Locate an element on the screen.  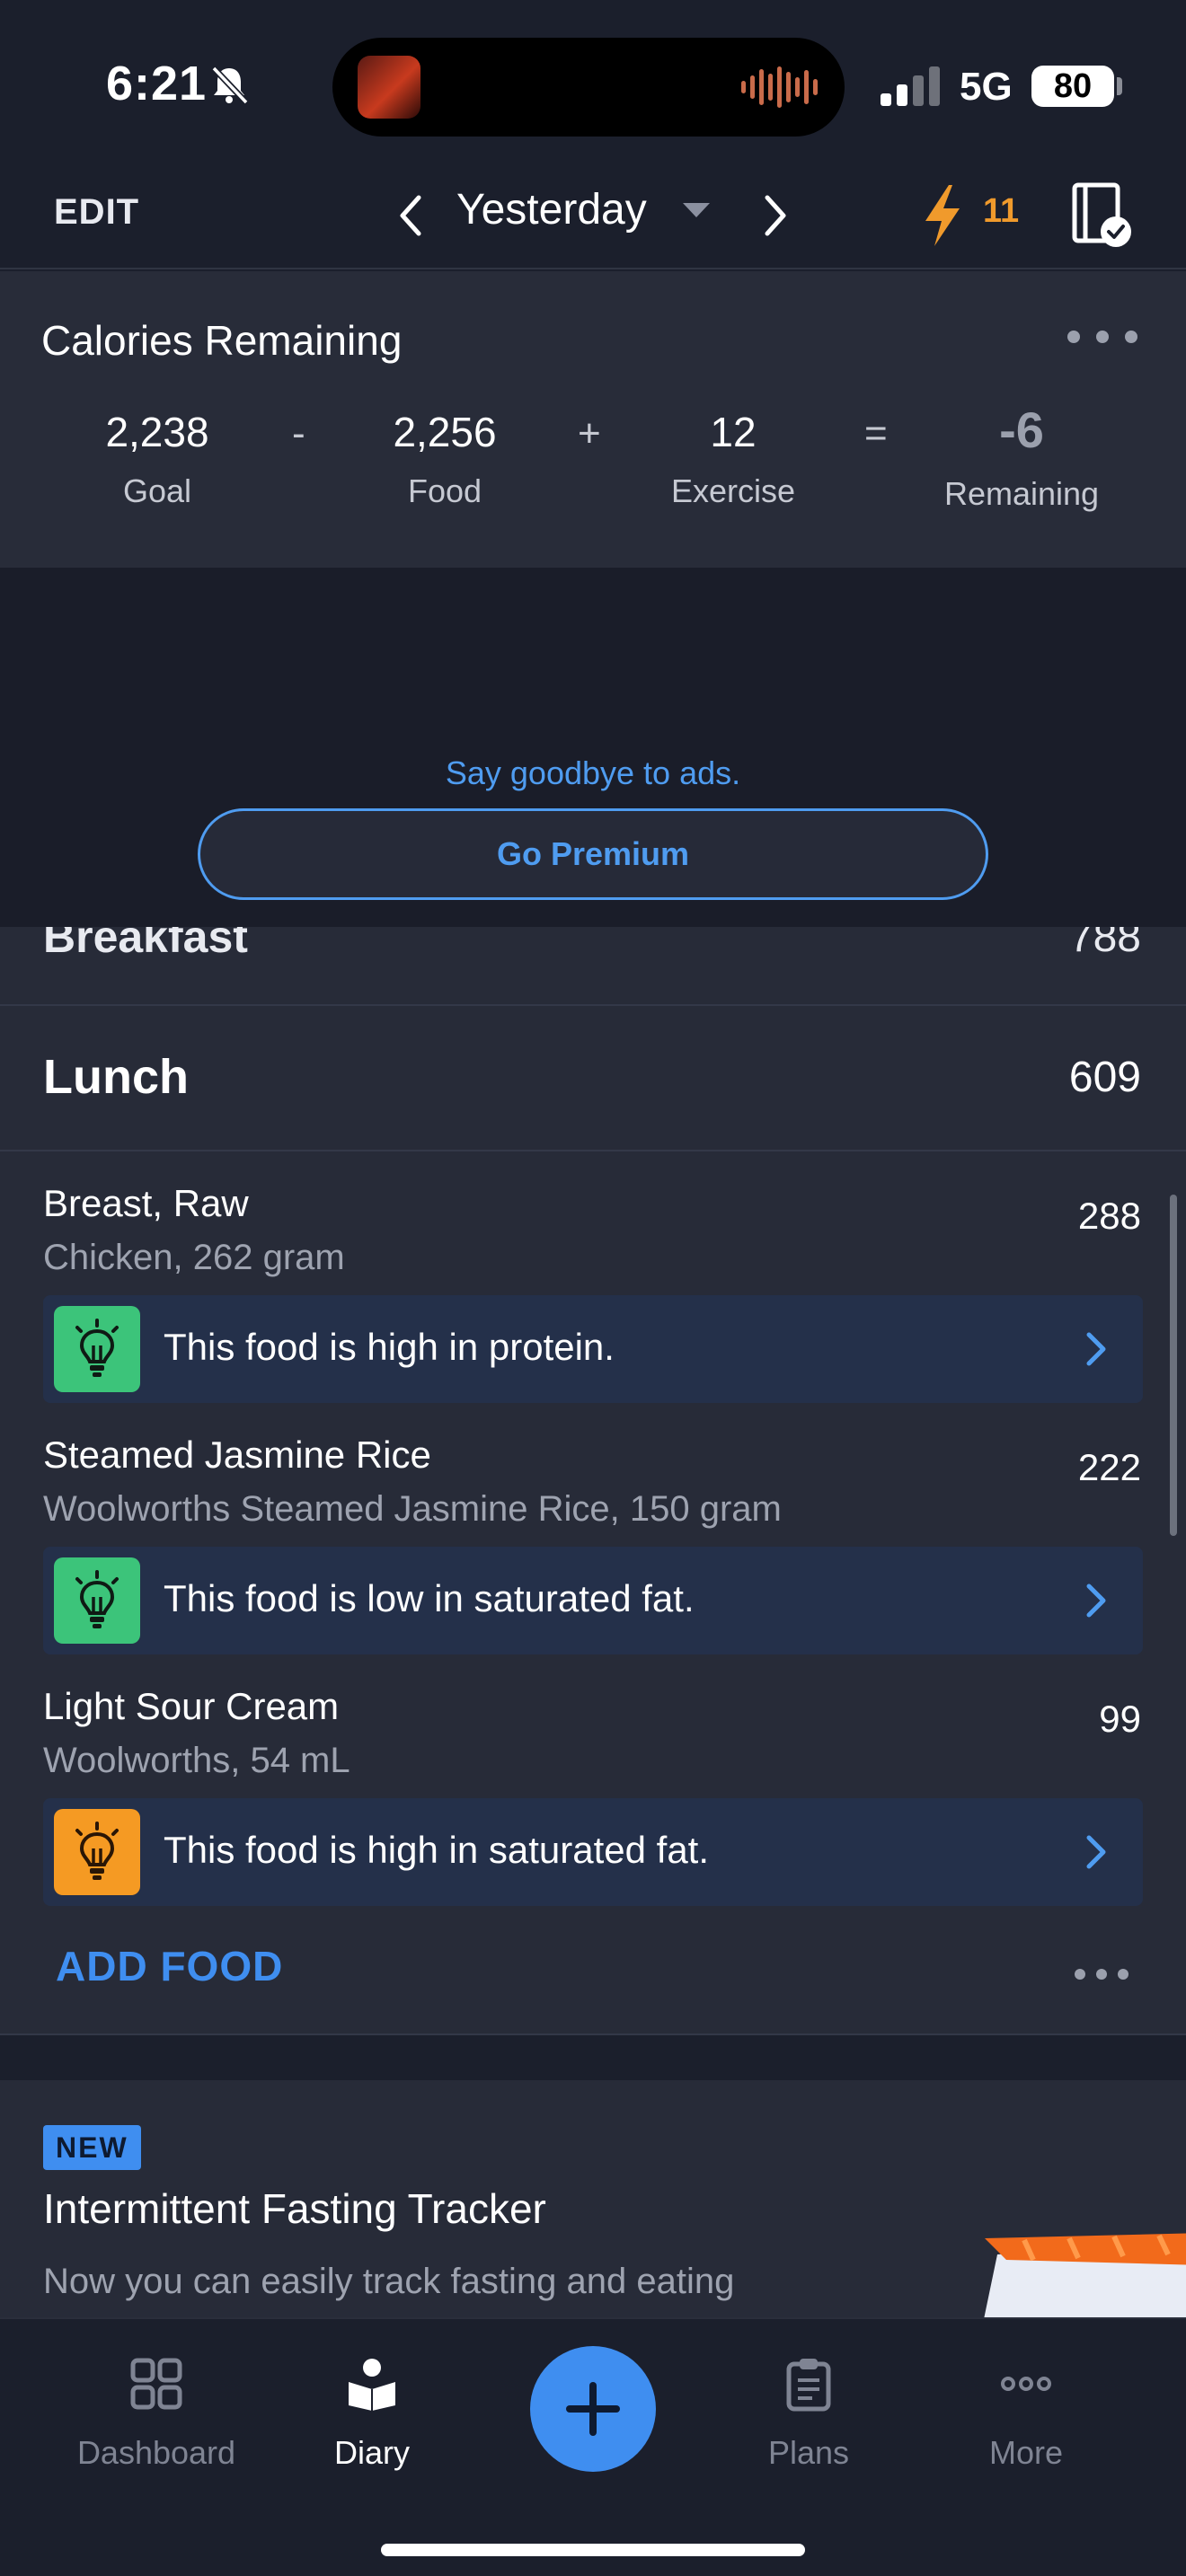
meal-header-breakfast: Breakfast 788 is located at coordinates (593, 966).